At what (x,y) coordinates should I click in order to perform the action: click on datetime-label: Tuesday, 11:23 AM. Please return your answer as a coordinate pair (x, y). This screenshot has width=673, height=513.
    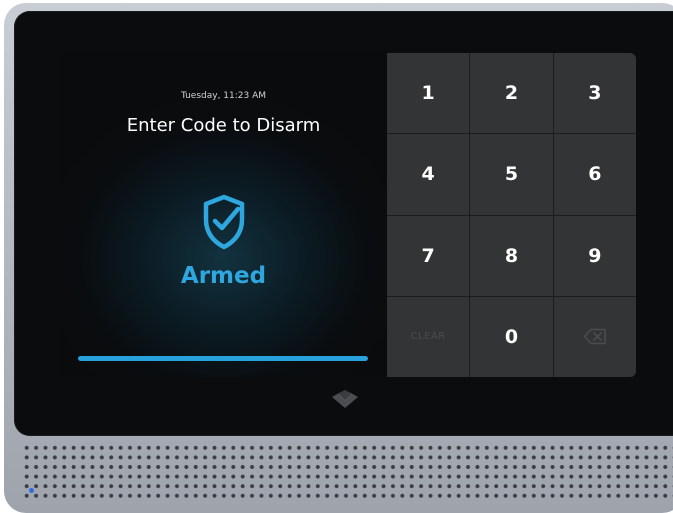
    Looking at the image, I should click on (223, 96).